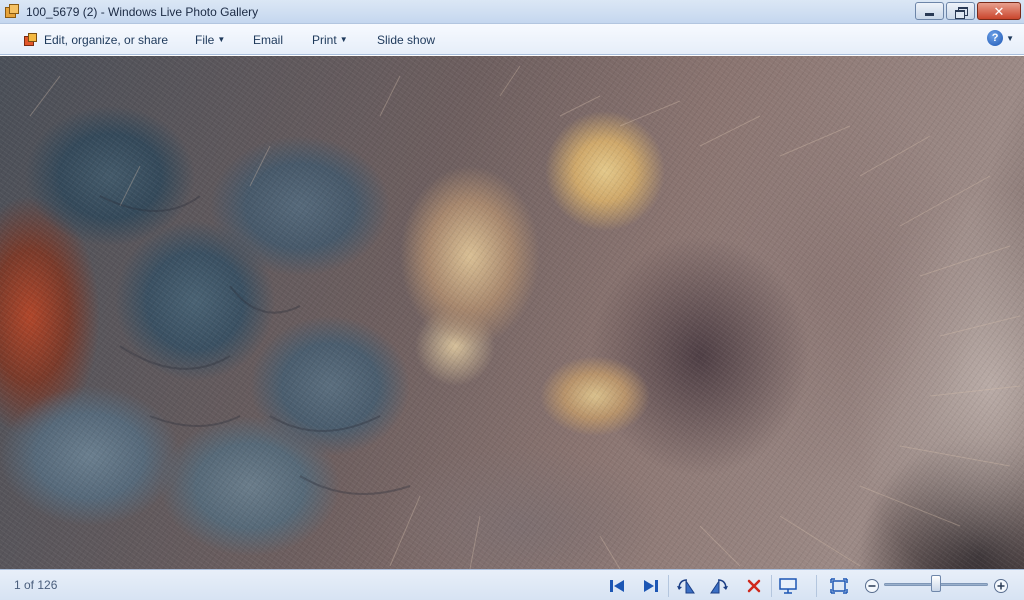  I want to click on play-slide-show-button, so click(788, 586).